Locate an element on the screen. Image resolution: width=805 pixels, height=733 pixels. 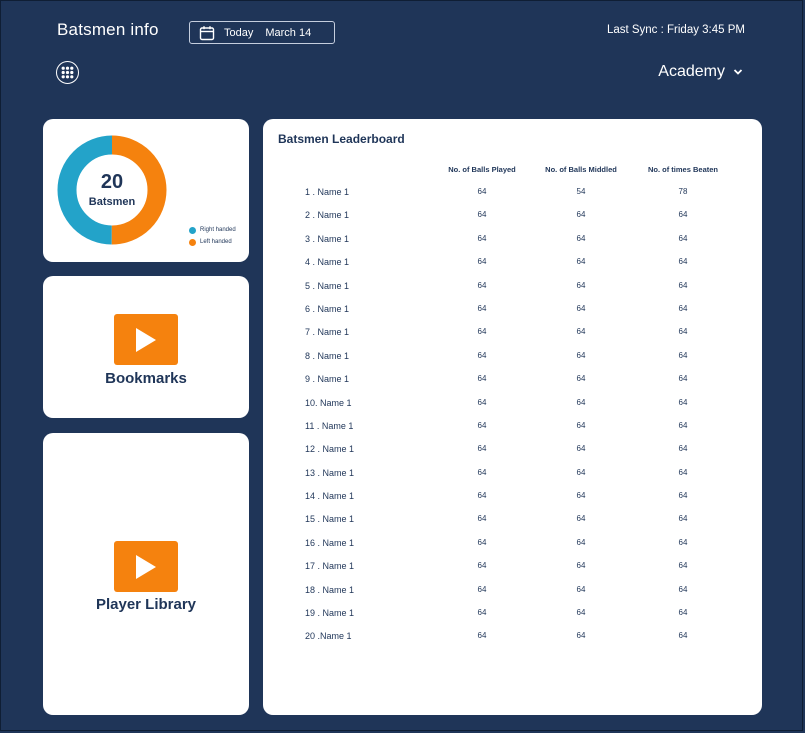
batsmen-summary-card: 20 Batsmen Right handed Left handed is located at coordinates (146, 190).